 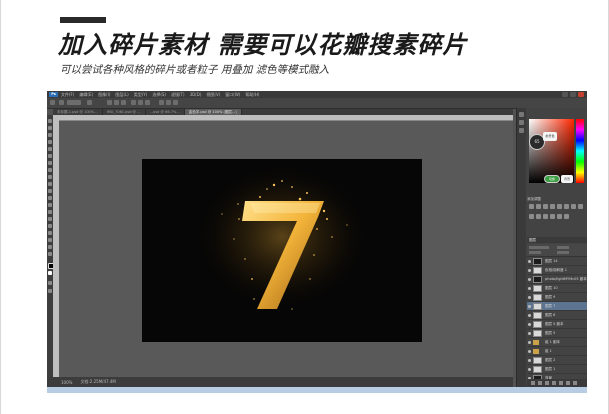 I want to click on blend-mode-dropdown, so click(x=539, y=247).